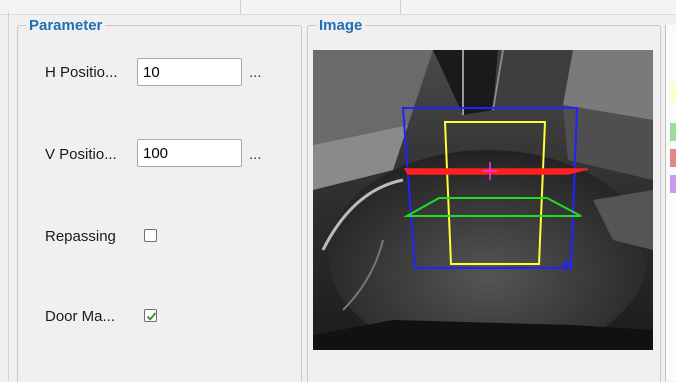 Image resolution: width=676 pixels, height=382 pixels. I want to click on h-position-input, so click(189, 72).